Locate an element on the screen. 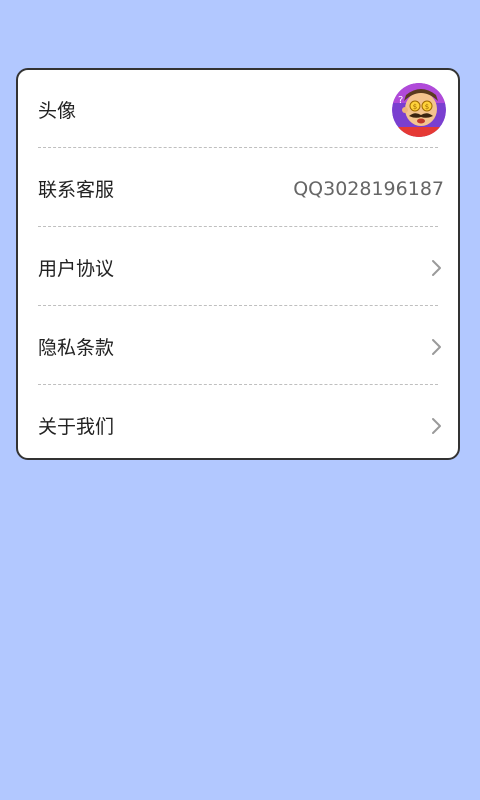  avatar-image: $ $ ? is located at coordinates (419, 109).